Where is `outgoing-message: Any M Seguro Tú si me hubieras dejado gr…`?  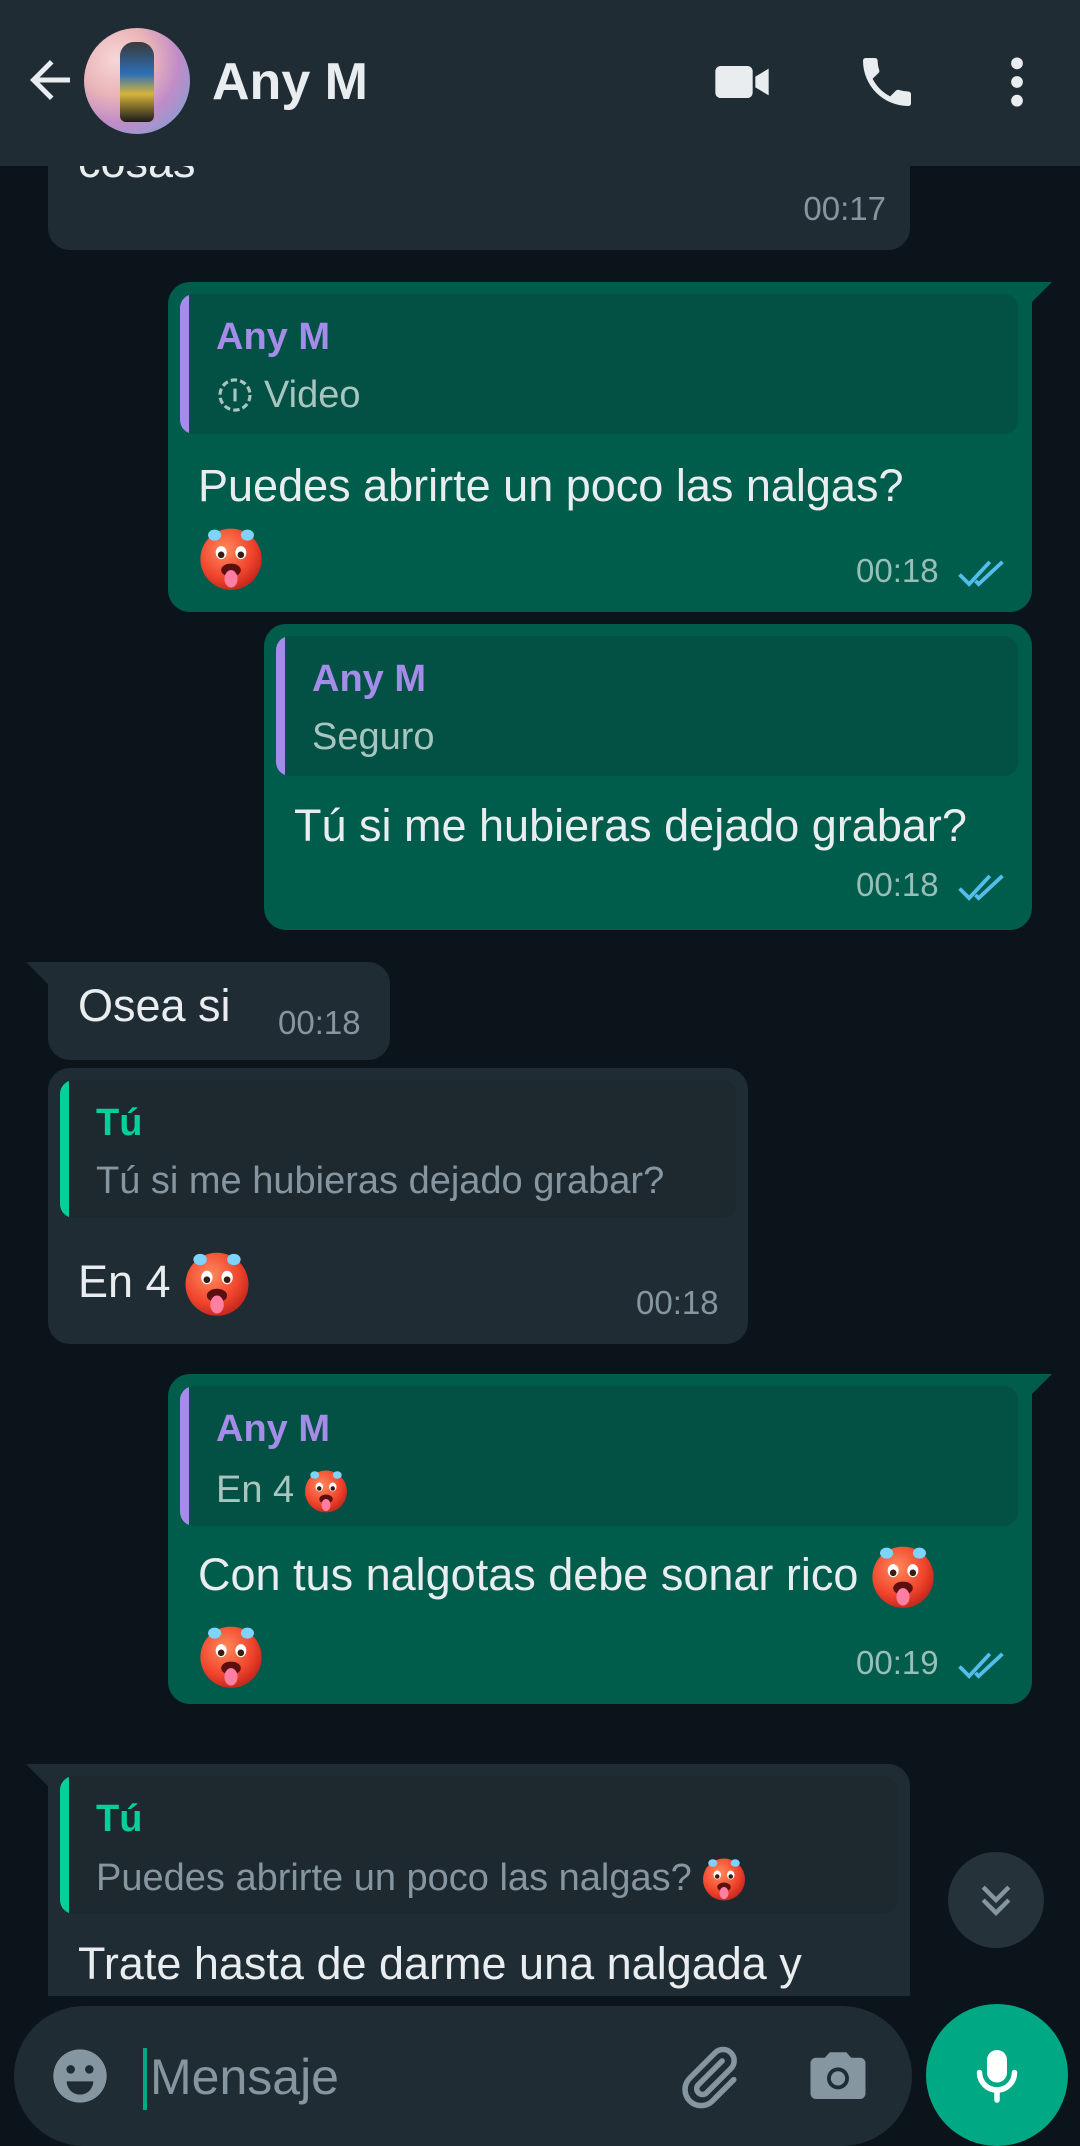
outgoing-message: Any M Seguro Tú si me hubieras dejado gr… is located at coordinates (648, 777).